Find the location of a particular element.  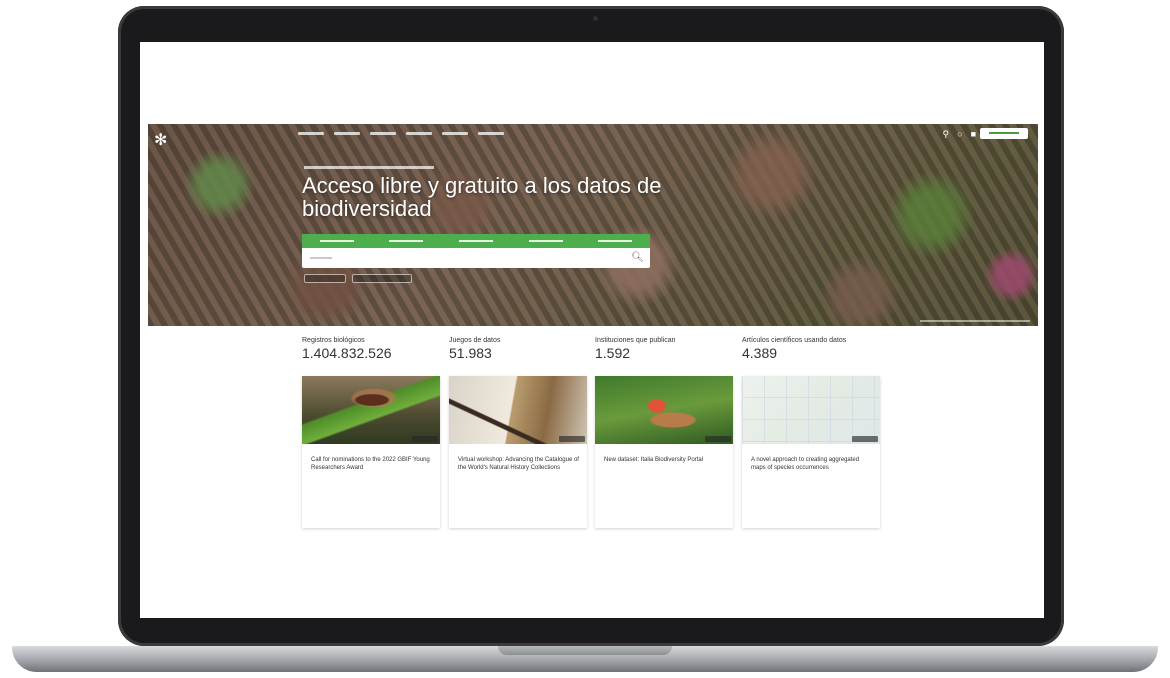

news-card-title: New dataset: Italia Biodiversity Portal is located at coordinates (654, 460).